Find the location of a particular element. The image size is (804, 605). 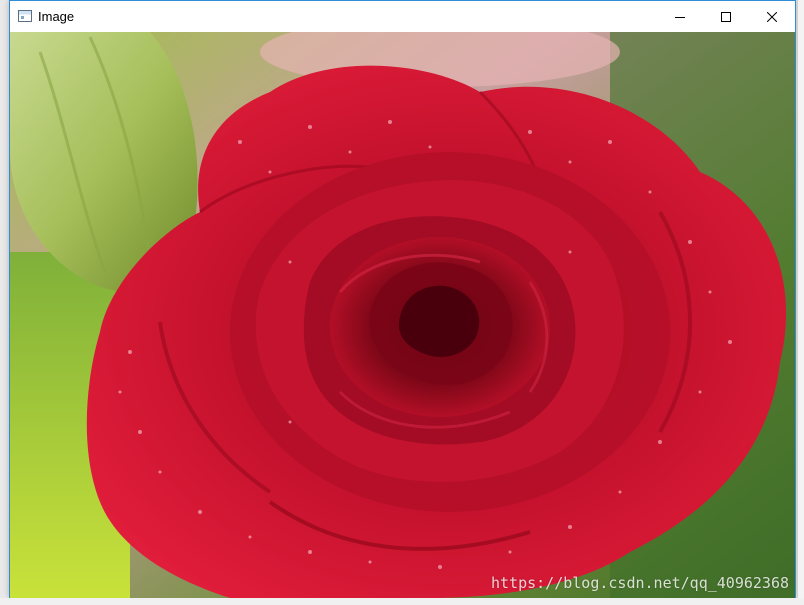

window-app-icon is located at coordinates (25, 16).